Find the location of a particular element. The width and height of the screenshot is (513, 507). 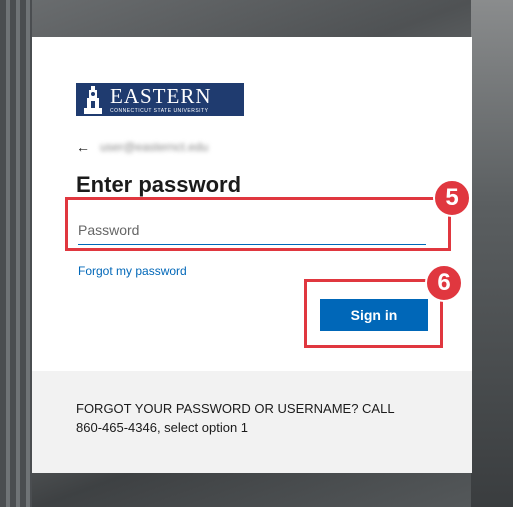

back-arrow-icon: ← is located at coordinates (83, 147).